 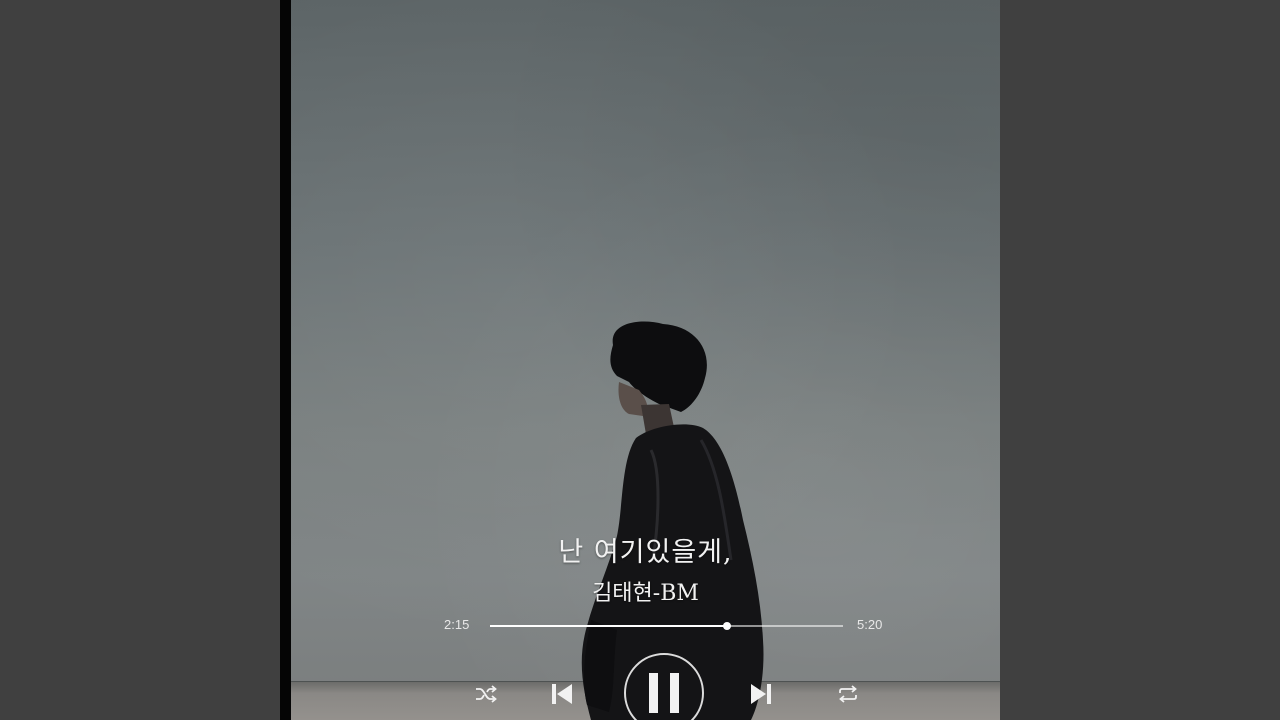 I want to click on repeat-icon, so click(x=848, y=694).